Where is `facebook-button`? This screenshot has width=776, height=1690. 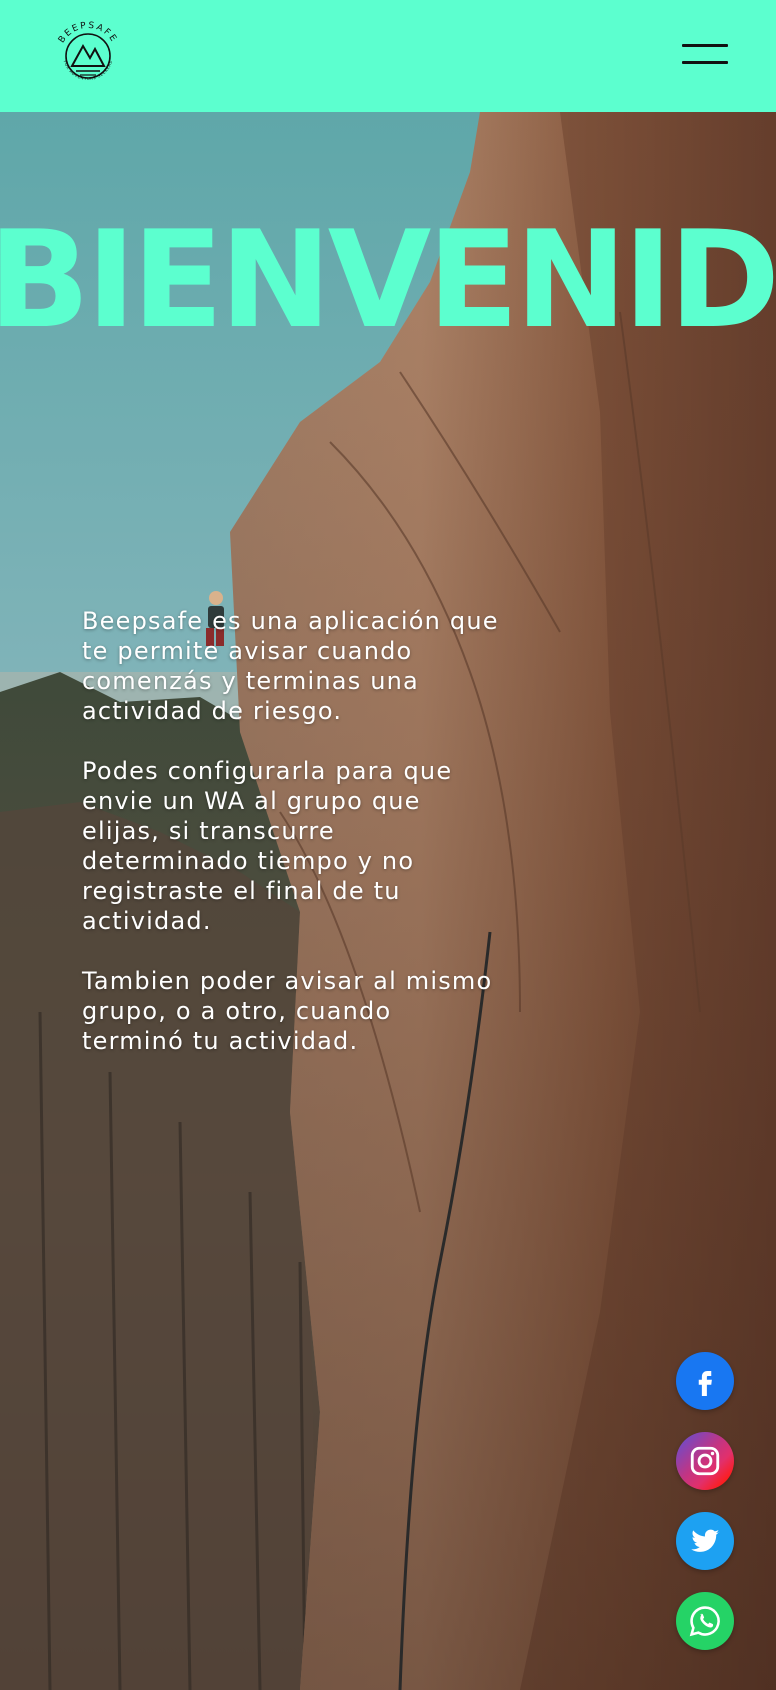
facebook-button is located at coordinates (705, 1381).